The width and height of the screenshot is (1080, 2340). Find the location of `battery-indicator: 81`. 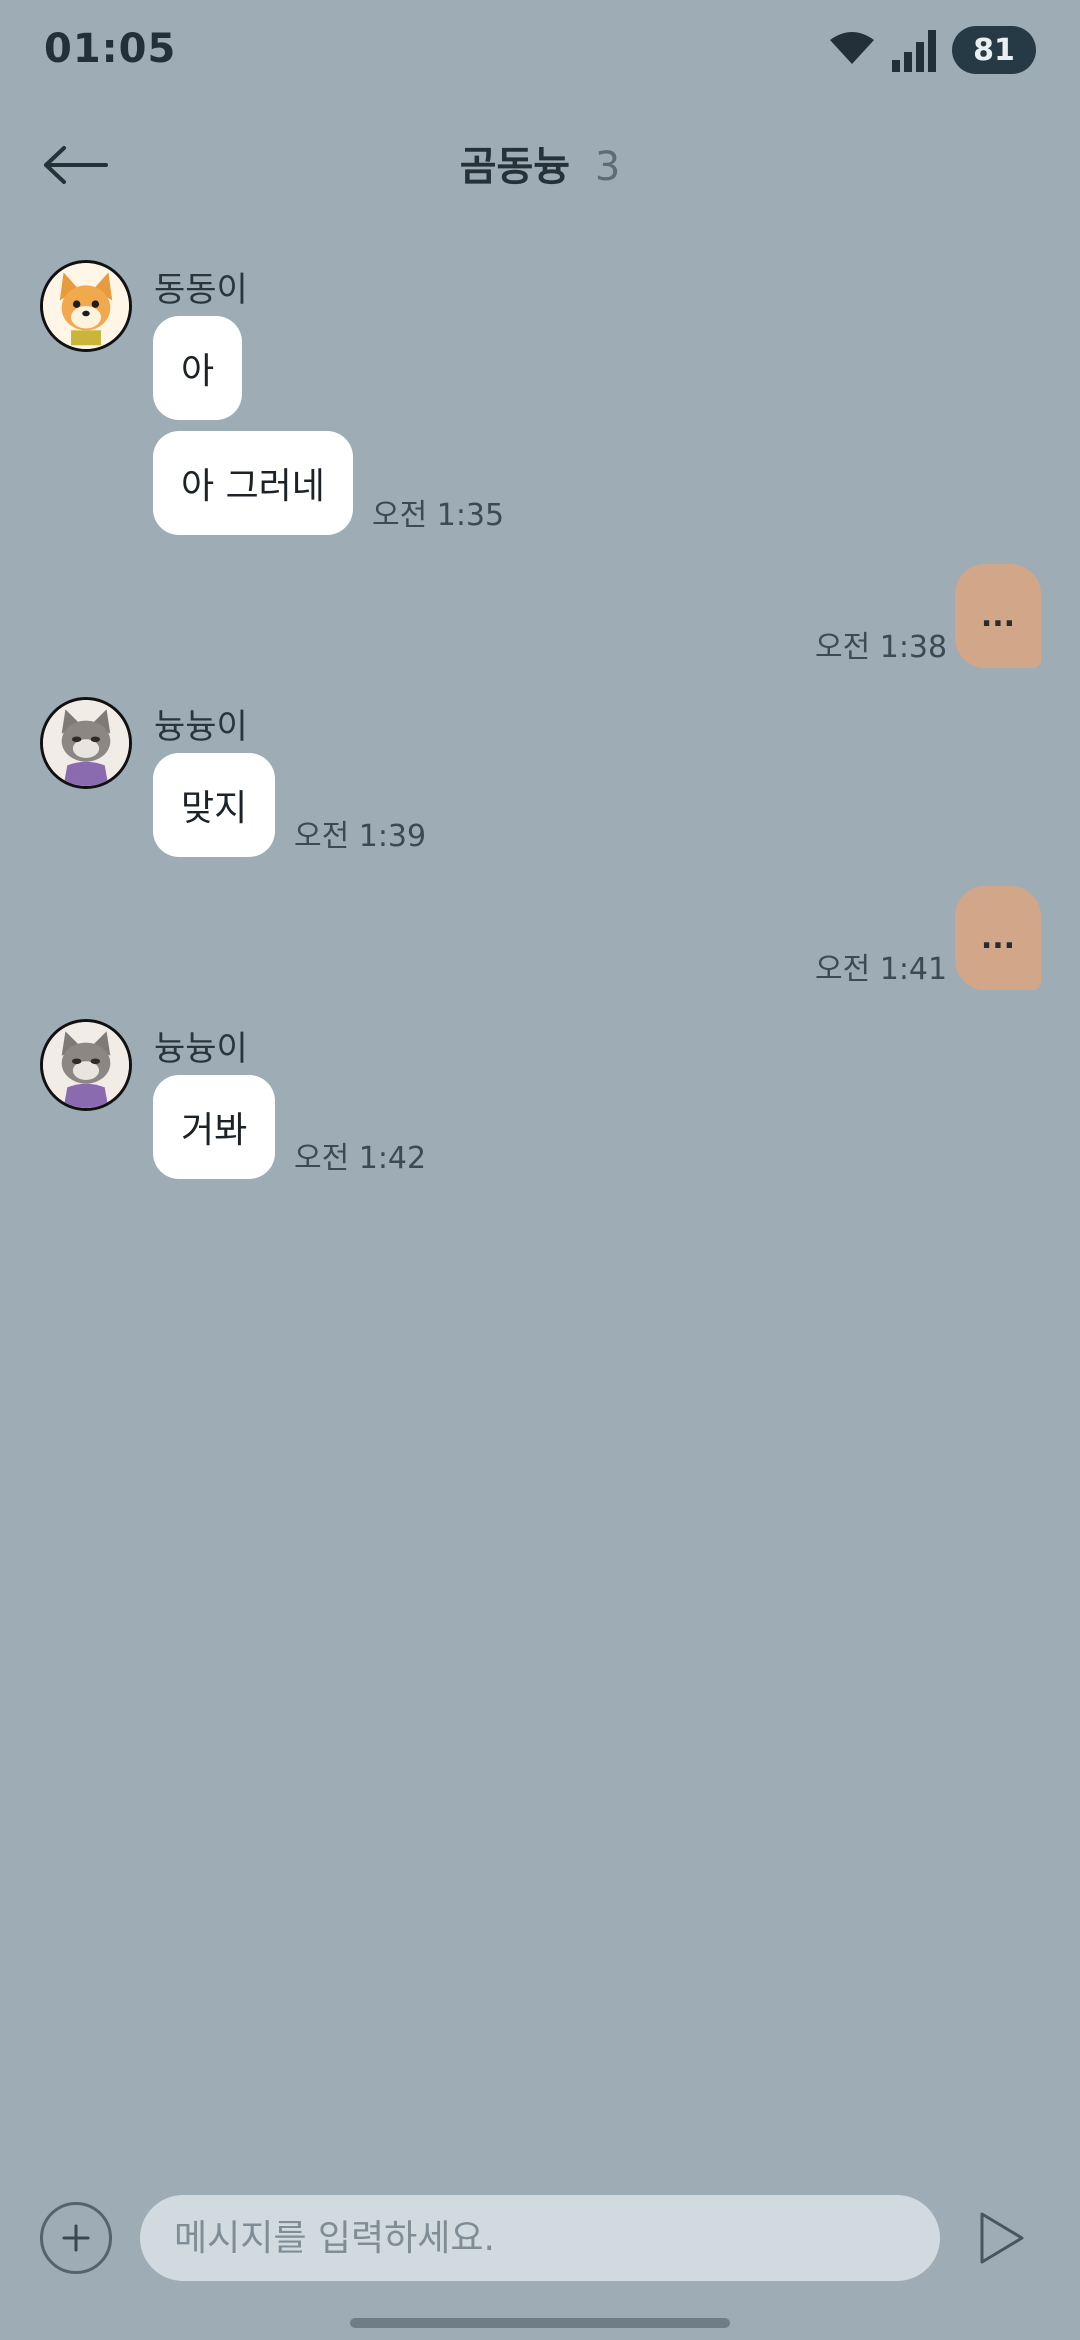

battery-indicator: 81 is located at coordinates (994, 50).